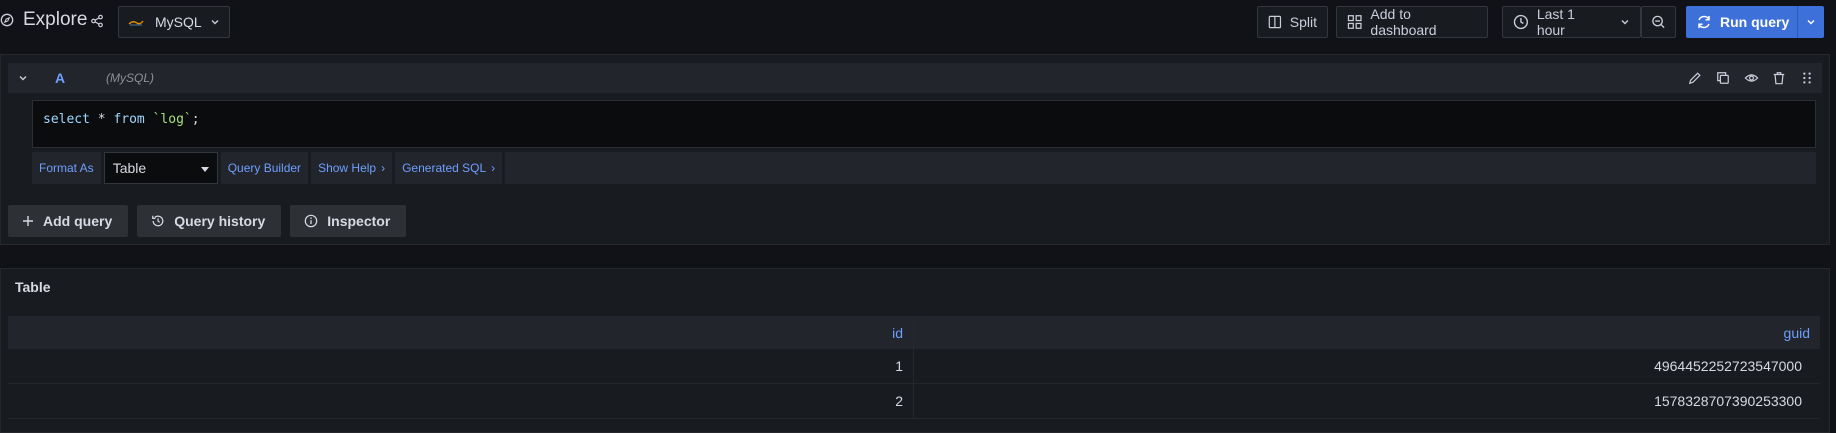  I want to click on table-row: 1 4964452252723547000, so click(914, 366).